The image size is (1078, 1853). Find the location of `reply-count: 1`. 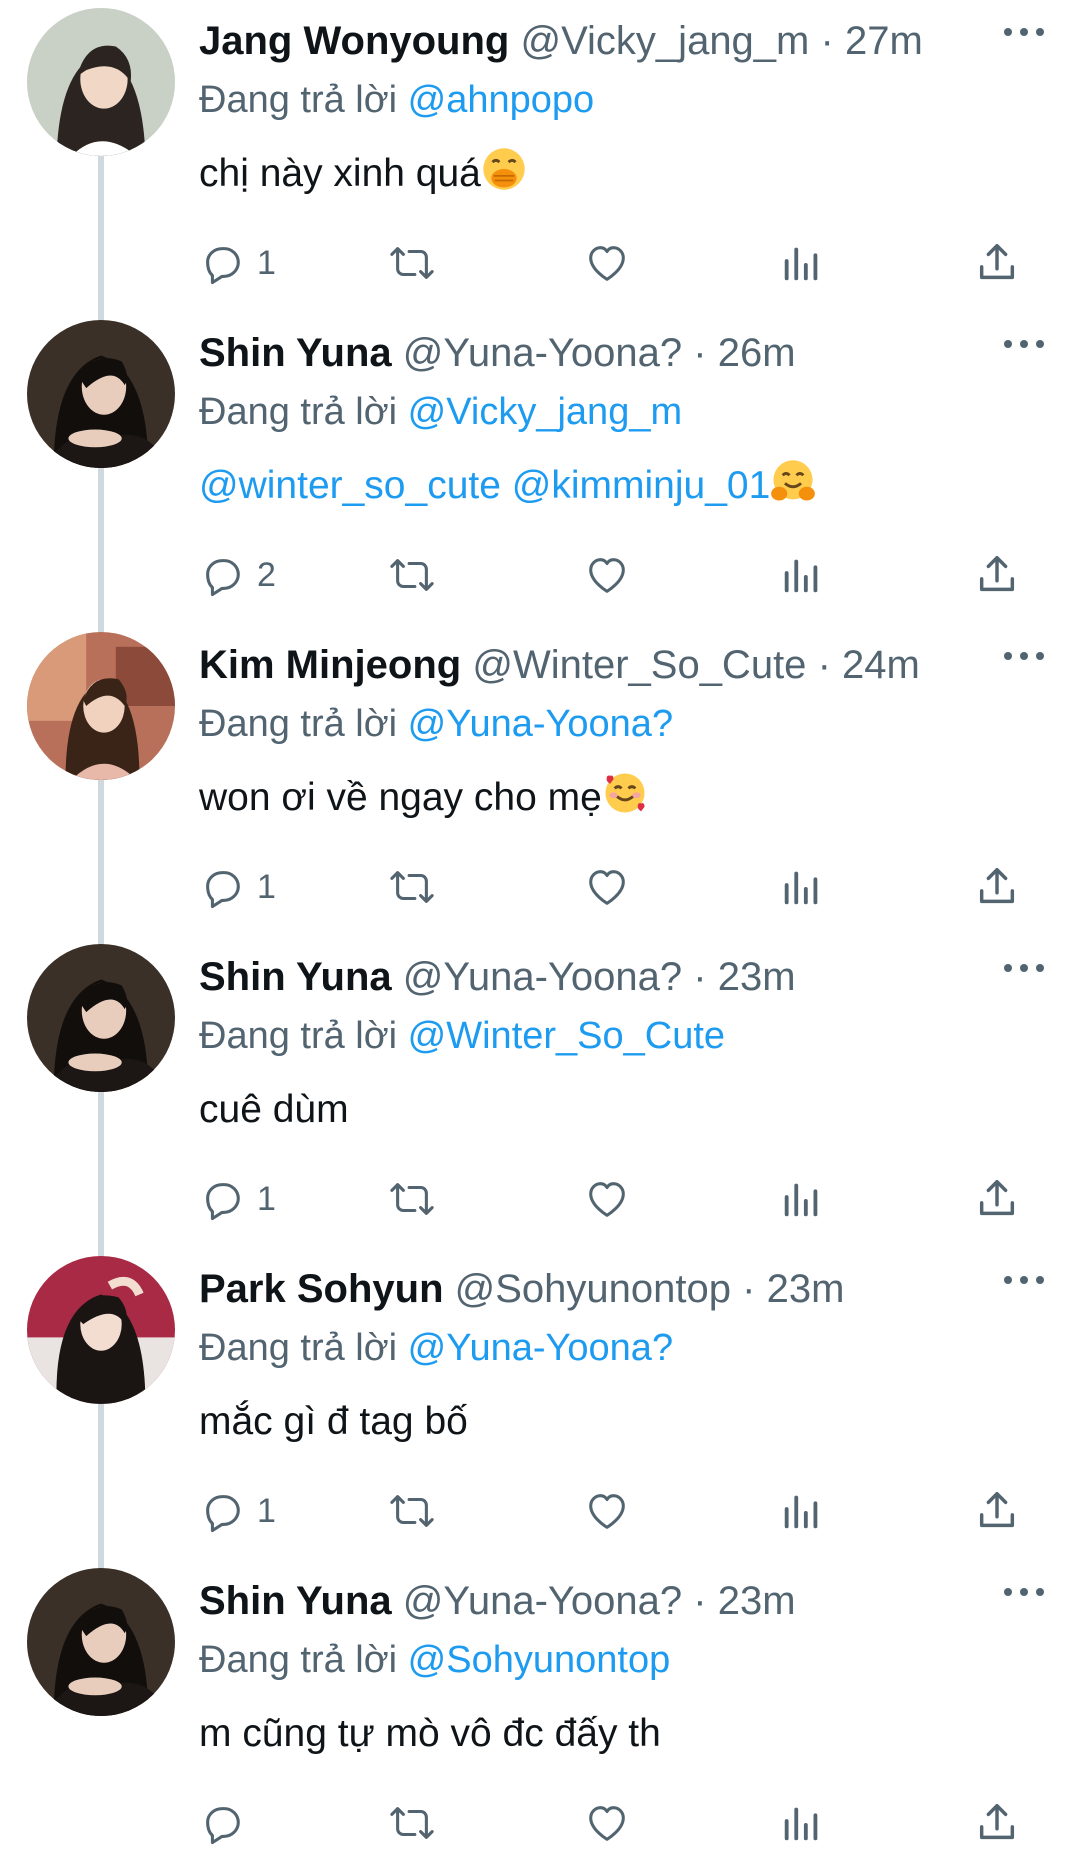

reply-count: 1 is located at coordinates (266, 886).